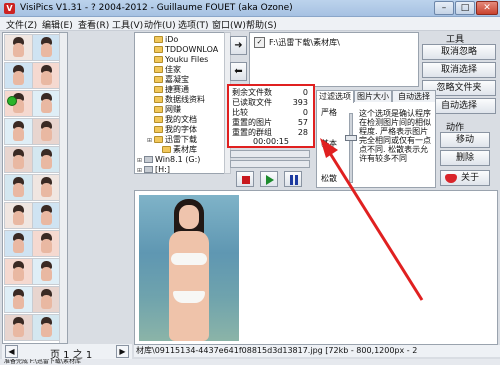 The width and height of the screenshot is (500, 365). I want to click on progress-bar, so click(270, 154).